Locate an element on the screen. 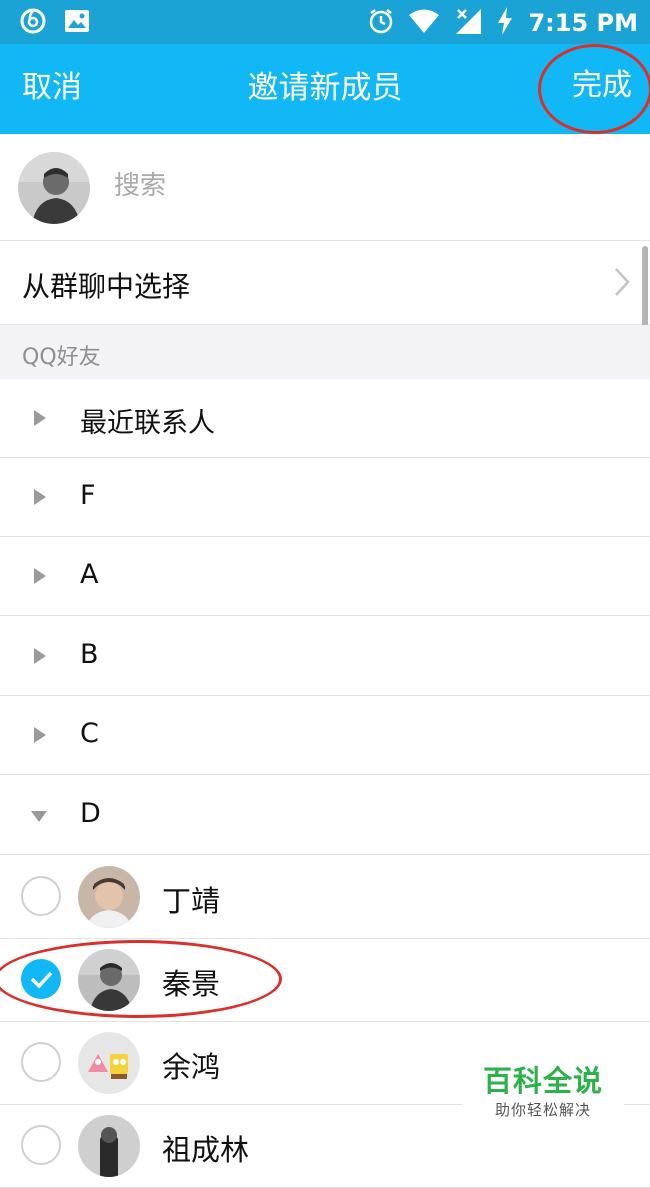 This screenshot has height=1188, width=650. category-label: D is located at coordinates (90, 813).